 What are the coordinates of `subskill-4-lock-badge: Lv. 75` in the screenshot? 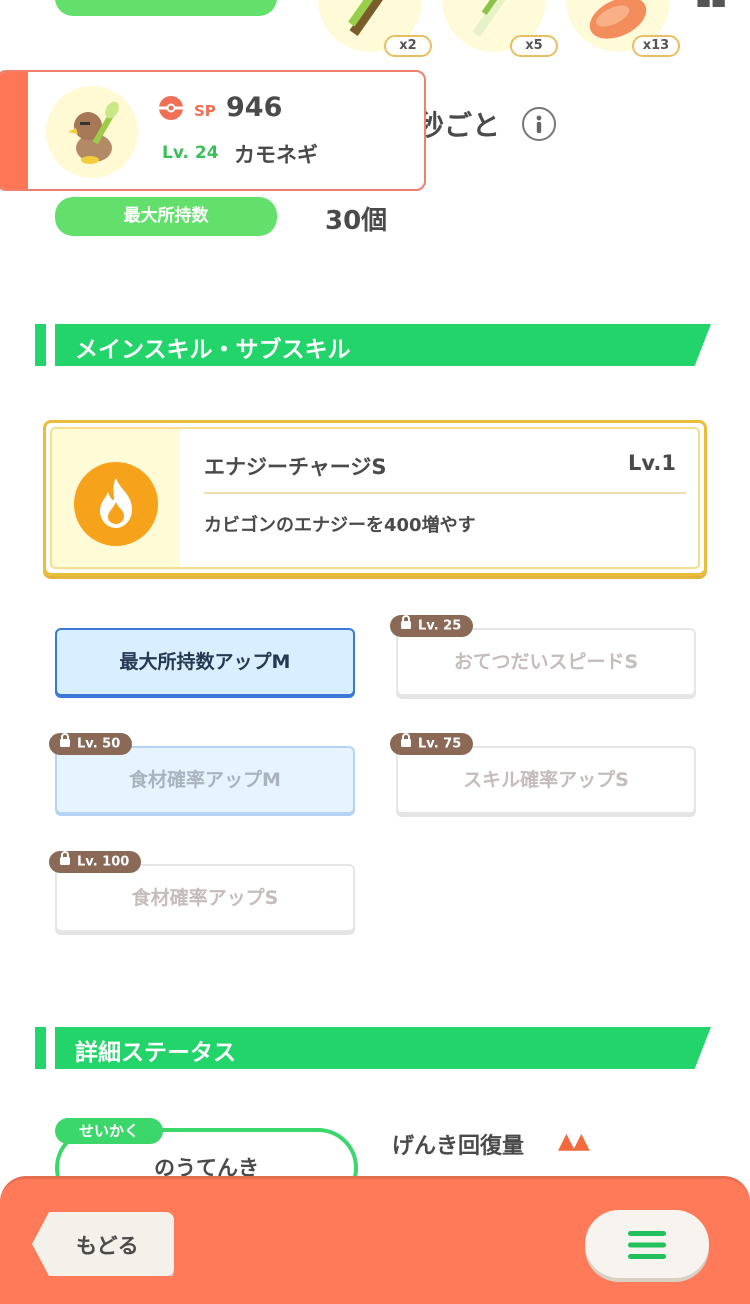 It's located at (432, 744).